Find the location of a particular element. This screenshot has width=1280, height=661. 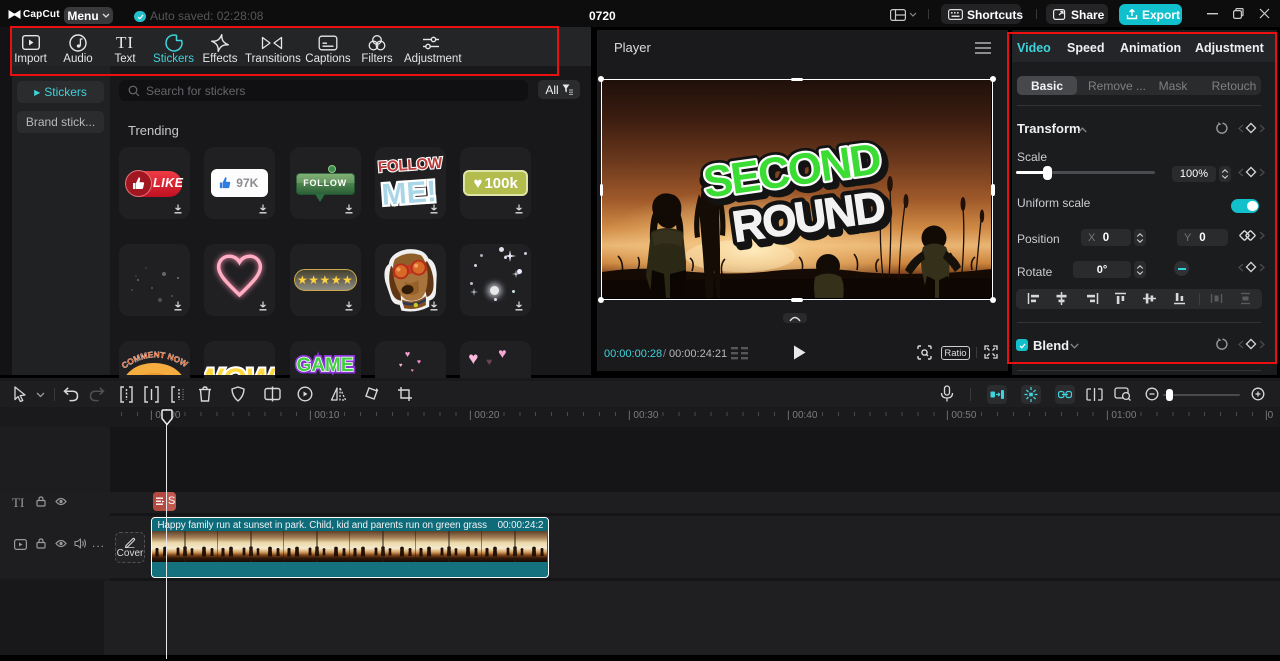

svg-text: WOW! is located at coordinates (239, 369).